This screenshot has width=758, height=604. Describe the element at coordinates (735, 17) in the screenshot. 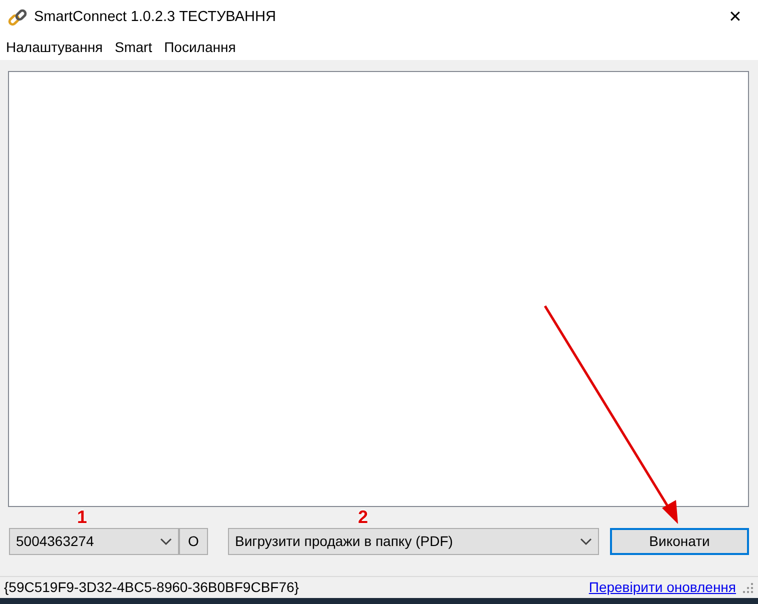

I see `close-button: ✕` at that location.